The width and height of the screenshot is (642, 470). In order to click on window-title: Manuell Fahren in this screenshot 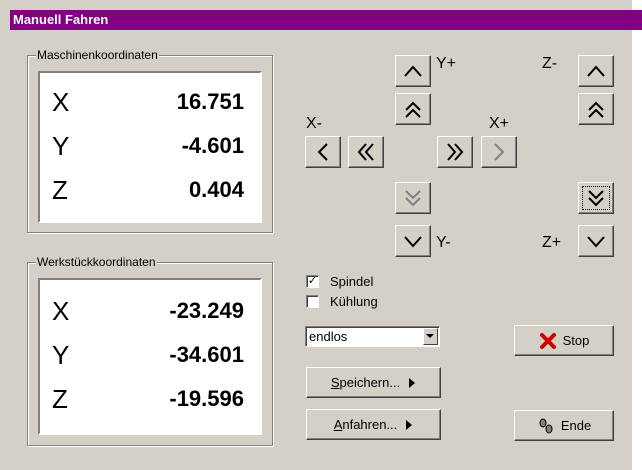, I will do `click(61, 19)`.